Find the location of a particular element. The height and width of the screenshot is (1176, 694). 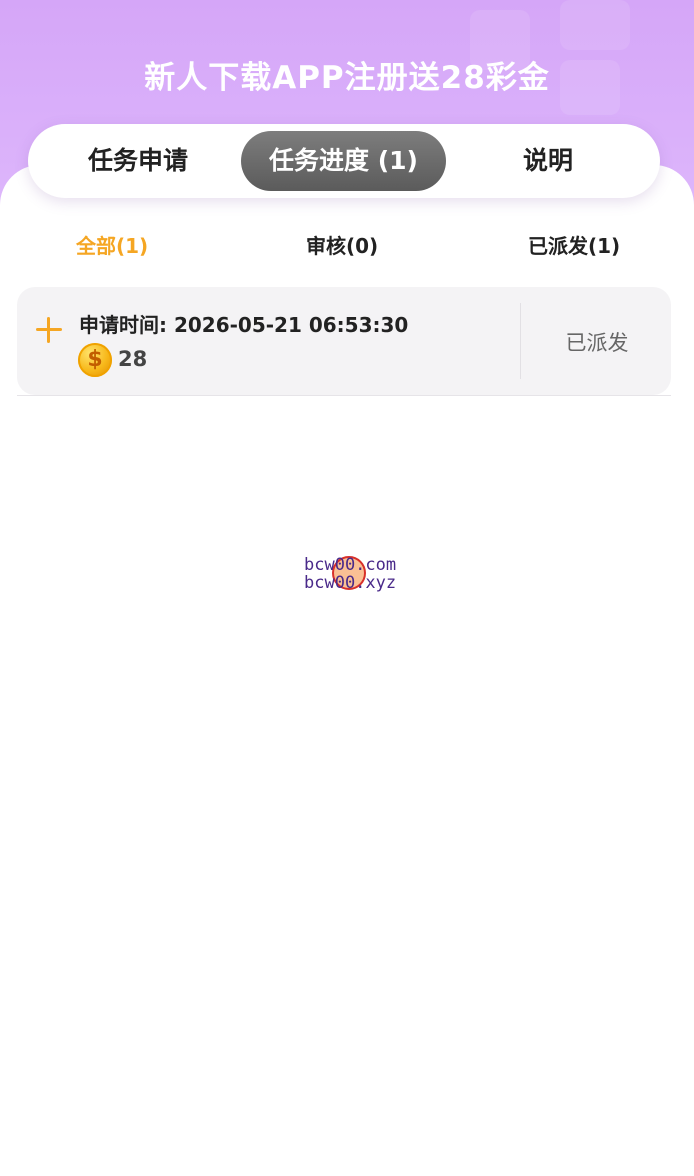

record-item: 申请时间: 2026-05-21 06:53:30 $ 28 已派发 is located at coordinates (344, 341).